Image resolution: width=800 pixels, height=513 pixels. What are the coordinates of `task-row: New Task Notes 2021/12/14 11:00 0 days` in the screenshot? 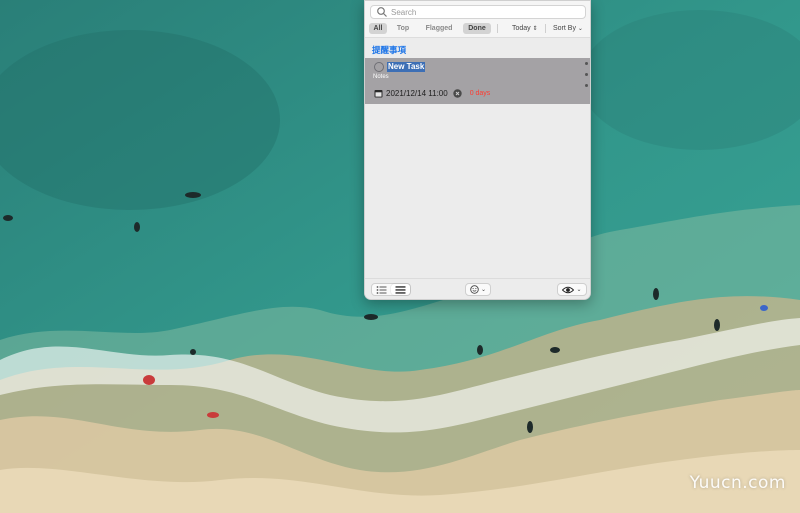 It's located at (477, 81).